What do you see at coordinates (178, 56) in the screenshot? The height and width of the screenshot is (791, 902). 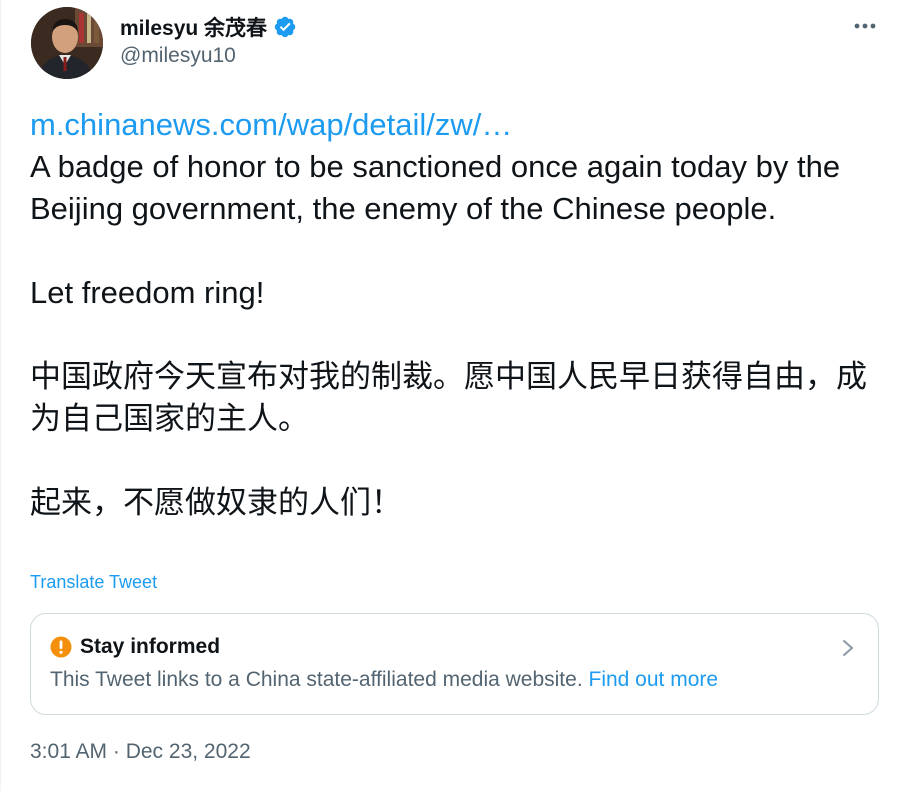 I see `author-handle: @milesyu10` at bounding box center [178, 56].